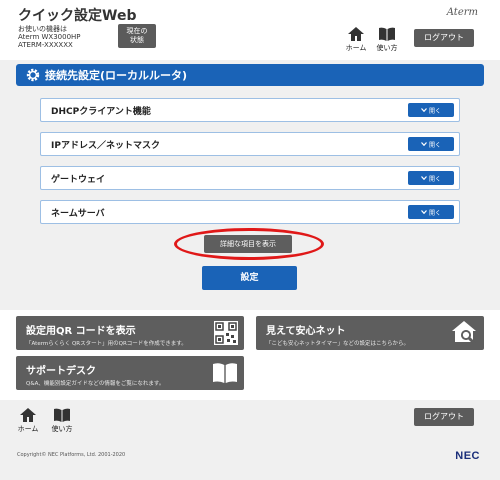 The height and width of the screenshot is (480, 500). What do you see at coordinates (306, 331) in the screenshot?
I see `tile-title: 見えて安心ネット` at bounding box center [306, 331].